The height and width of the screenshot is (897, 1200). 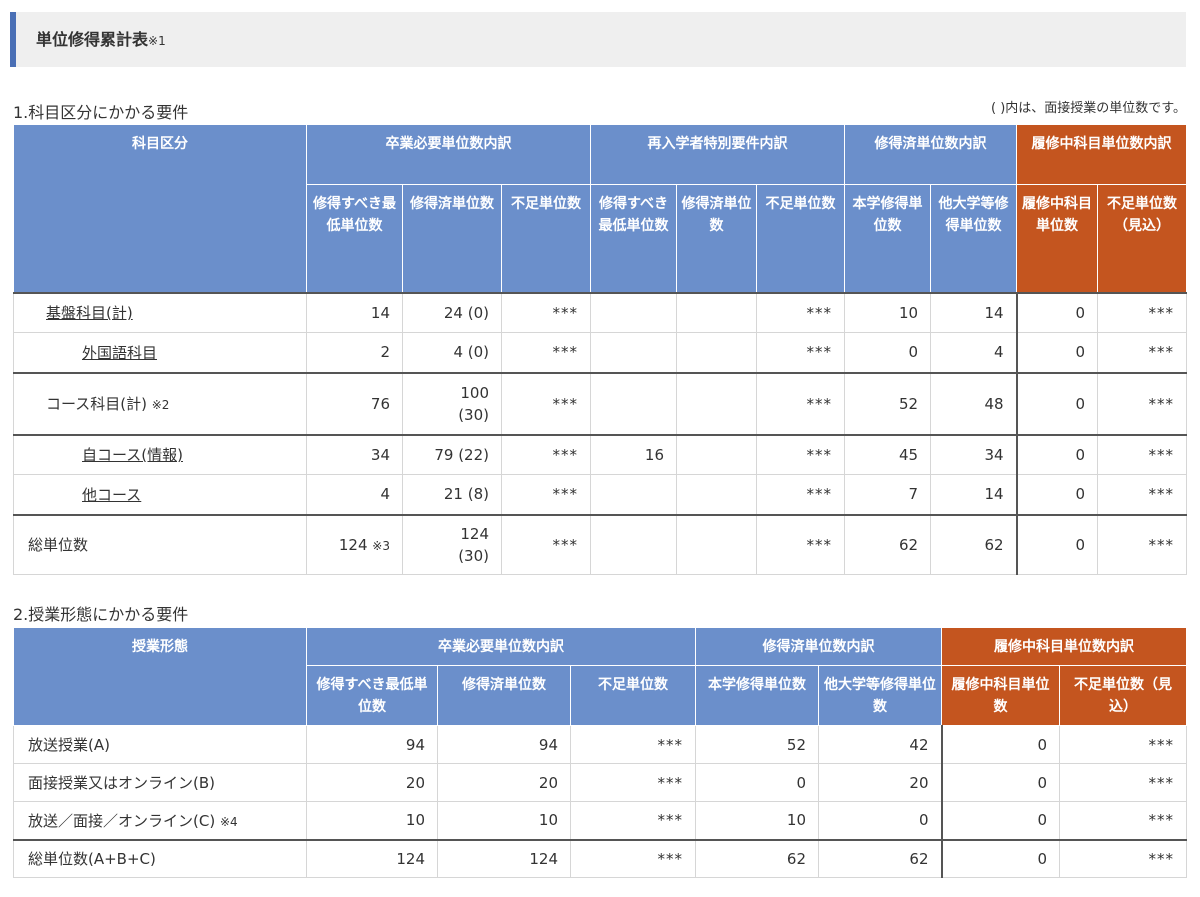 I want to click on earned-faceto: (30), so click(x=473, y=555).